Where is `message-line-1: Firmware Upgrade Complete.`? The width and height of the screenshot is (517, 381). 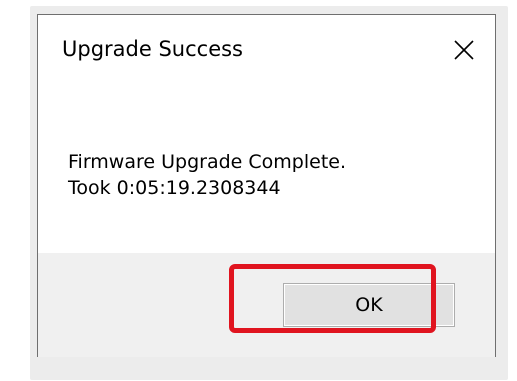 message-line-1: Firmware Upgrade Complete. is located at coordinates (207, 162).